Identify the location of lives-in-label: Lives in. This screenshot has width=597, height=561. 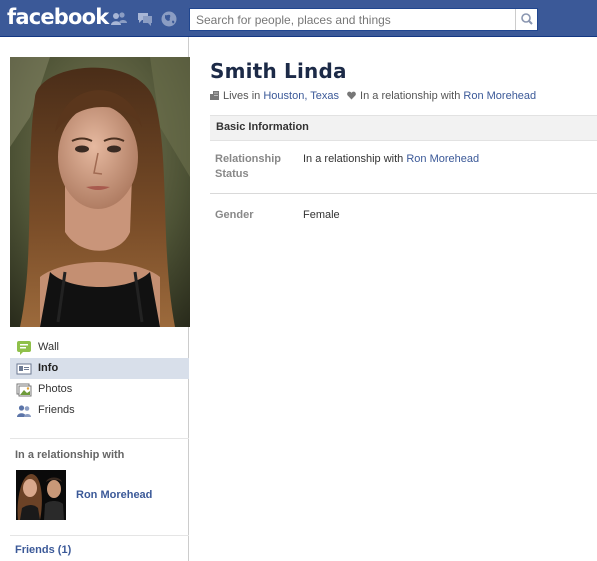
(242, 96).